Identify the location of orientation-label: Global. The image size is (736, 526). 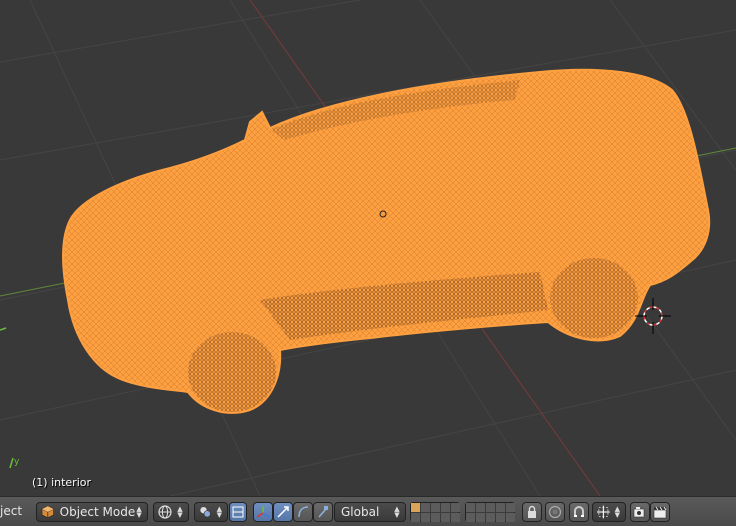
(360, 512).